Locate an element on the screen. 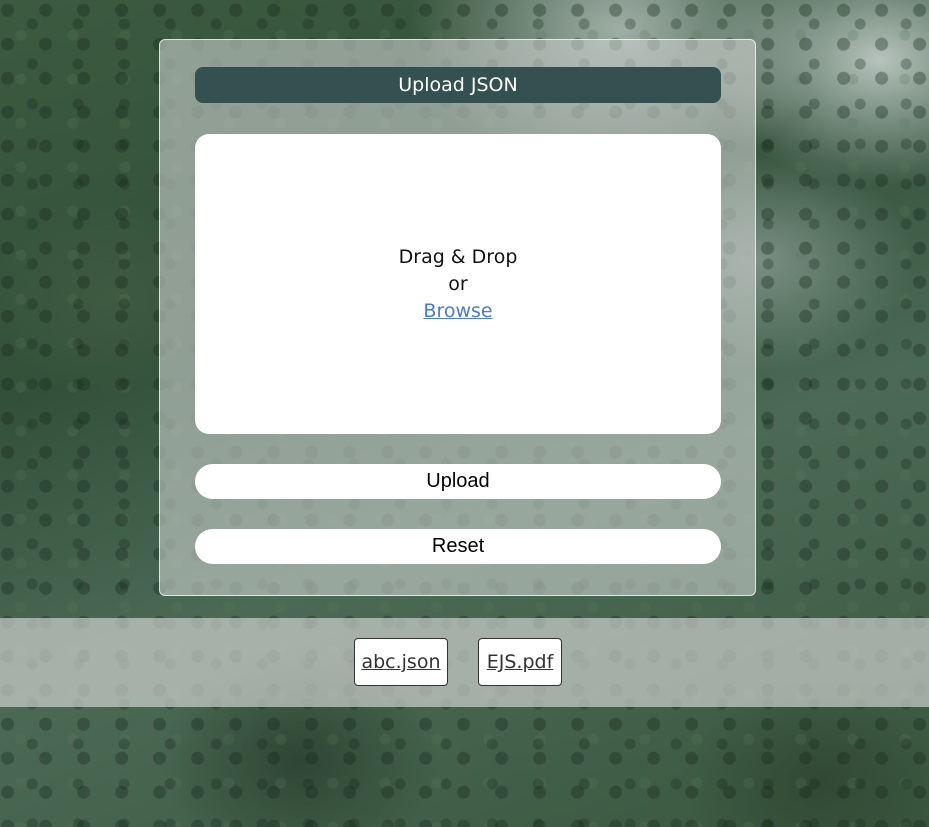 The height and width of the screenshot is (827, 929). uploaded-files-bar: abc.json EJS.pdf is located at coordinates (464, 662).